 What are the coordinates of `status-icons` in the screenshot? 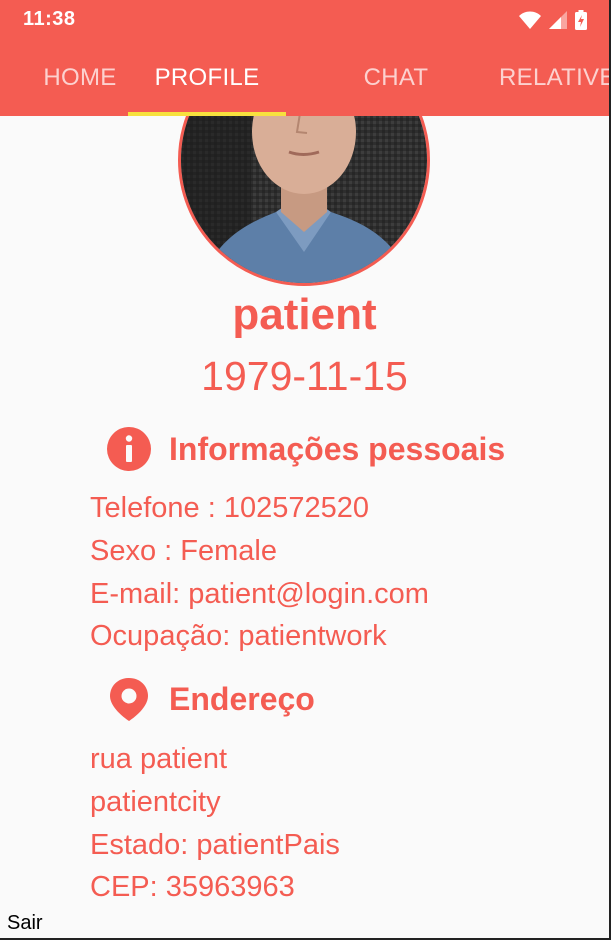 It's located at (553, 20).